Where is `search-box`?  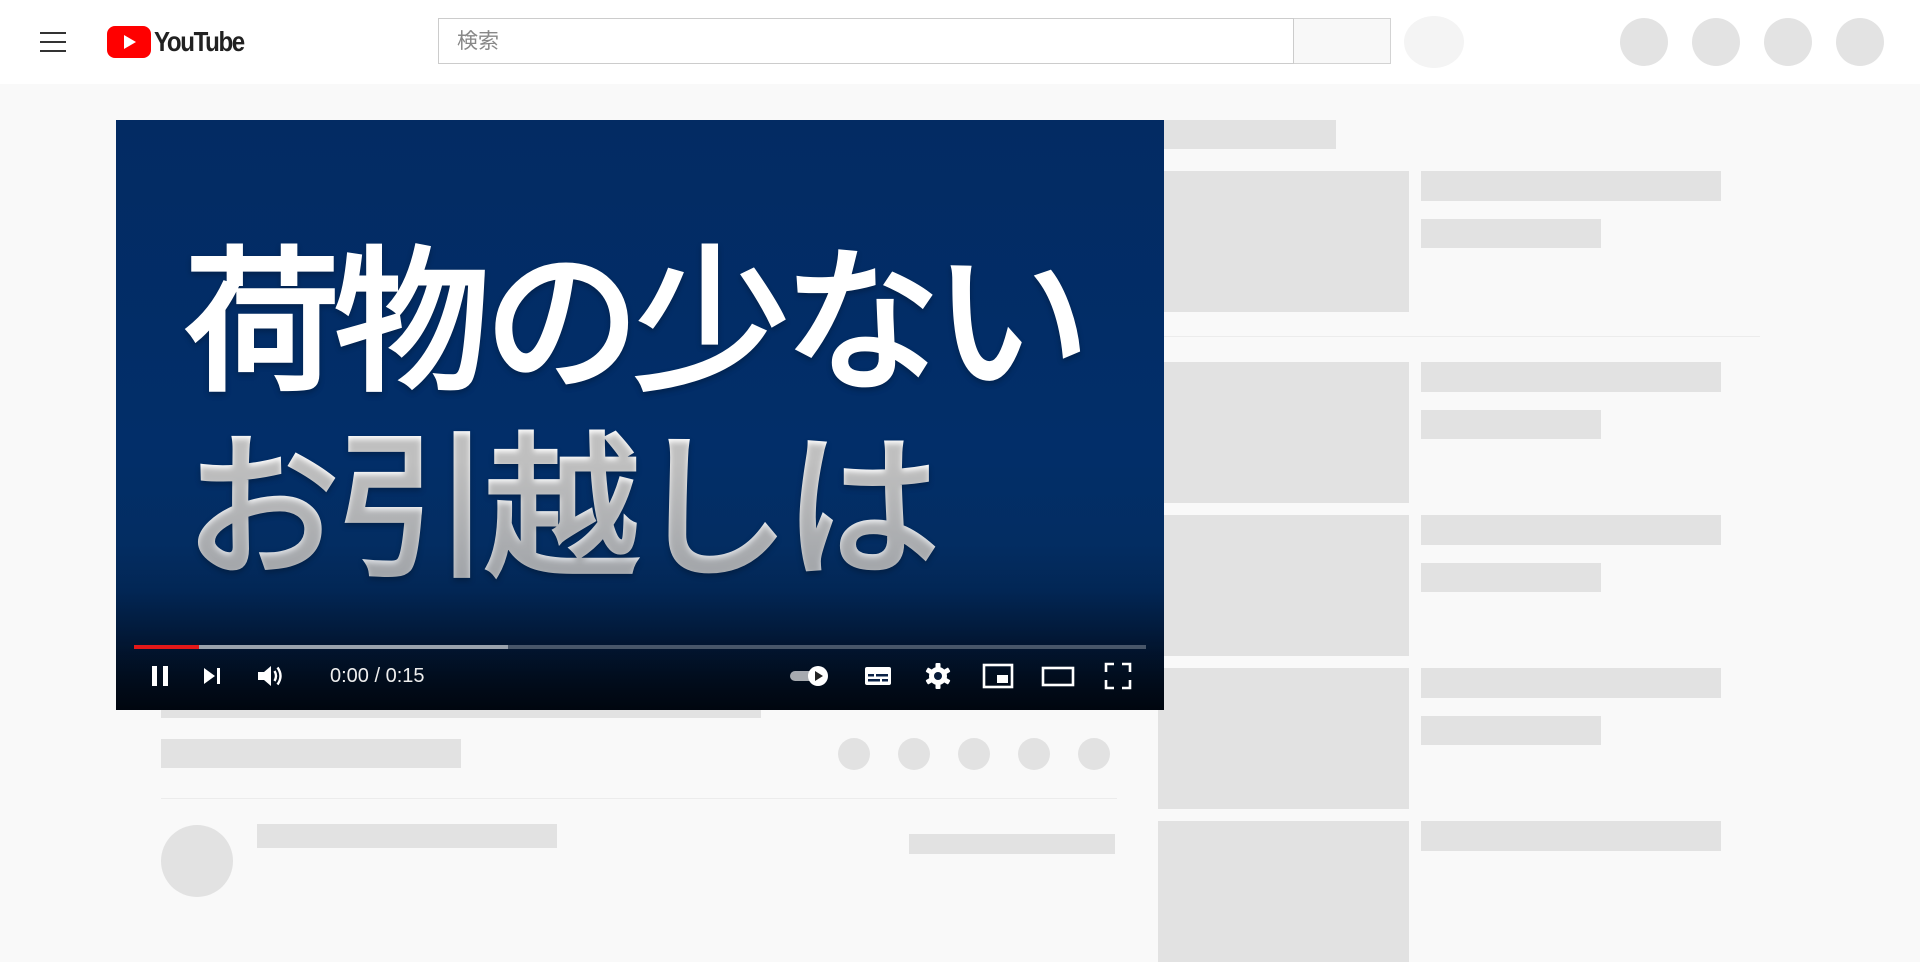 search-box is located at coordinates (866, 41).